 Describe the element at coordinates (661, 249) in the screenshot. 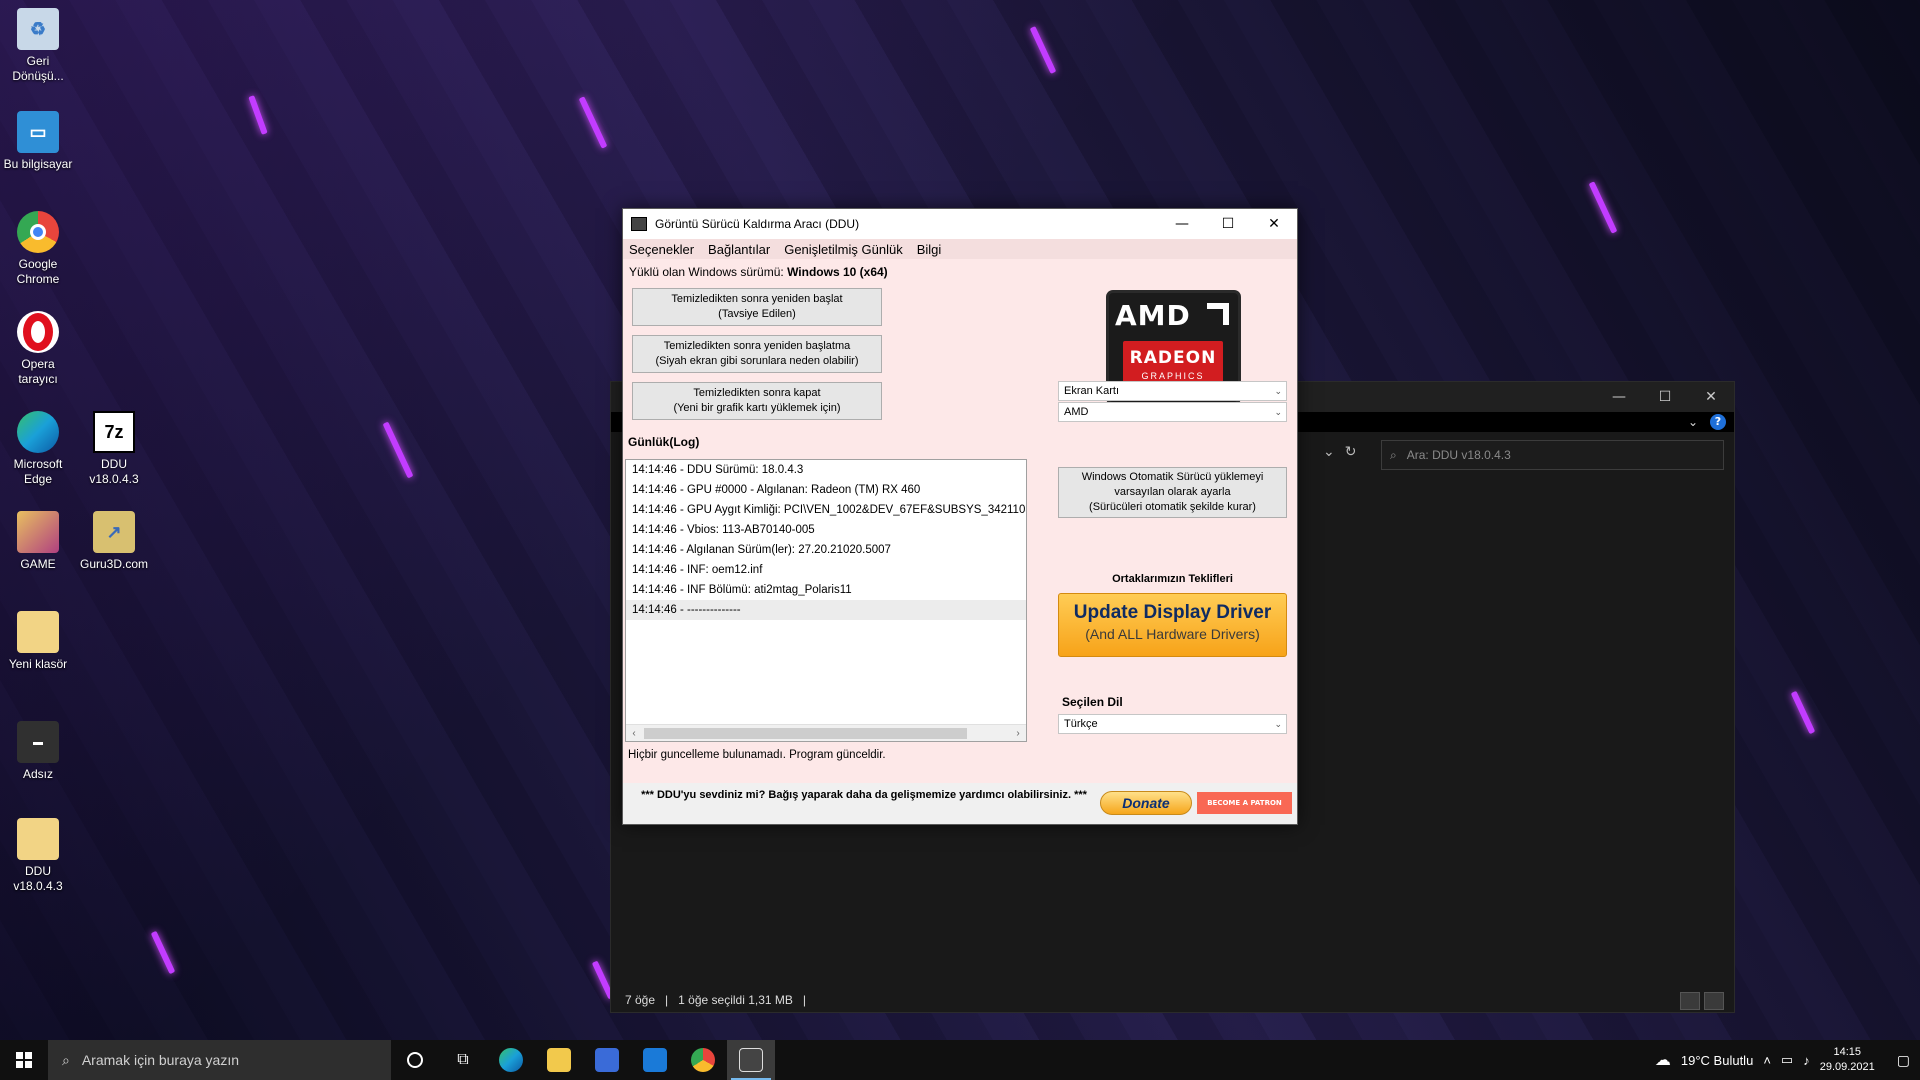

I see `menu-options: Seçenekler` at that location.